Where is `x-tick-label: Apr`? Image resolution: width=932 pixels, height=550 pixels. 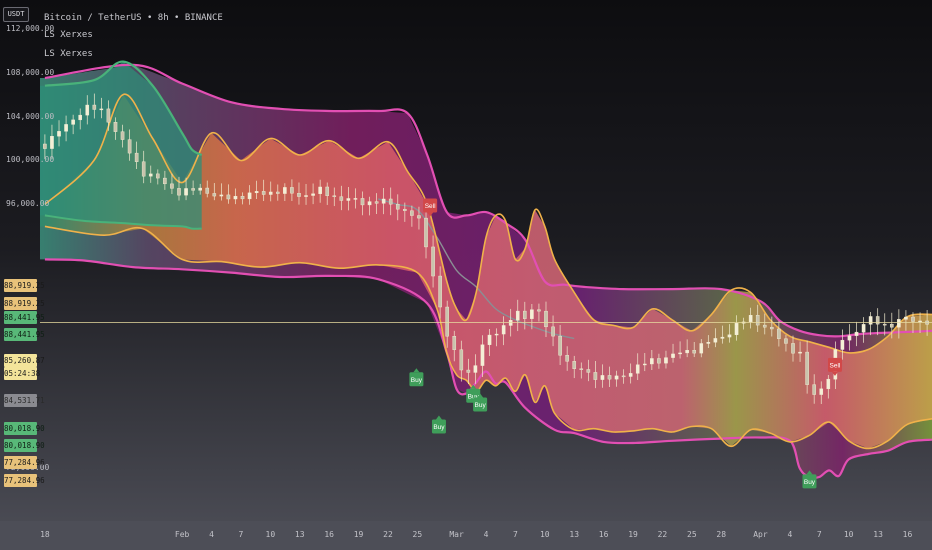
x-tick-label: Apr is located at coordinates (760, 534).